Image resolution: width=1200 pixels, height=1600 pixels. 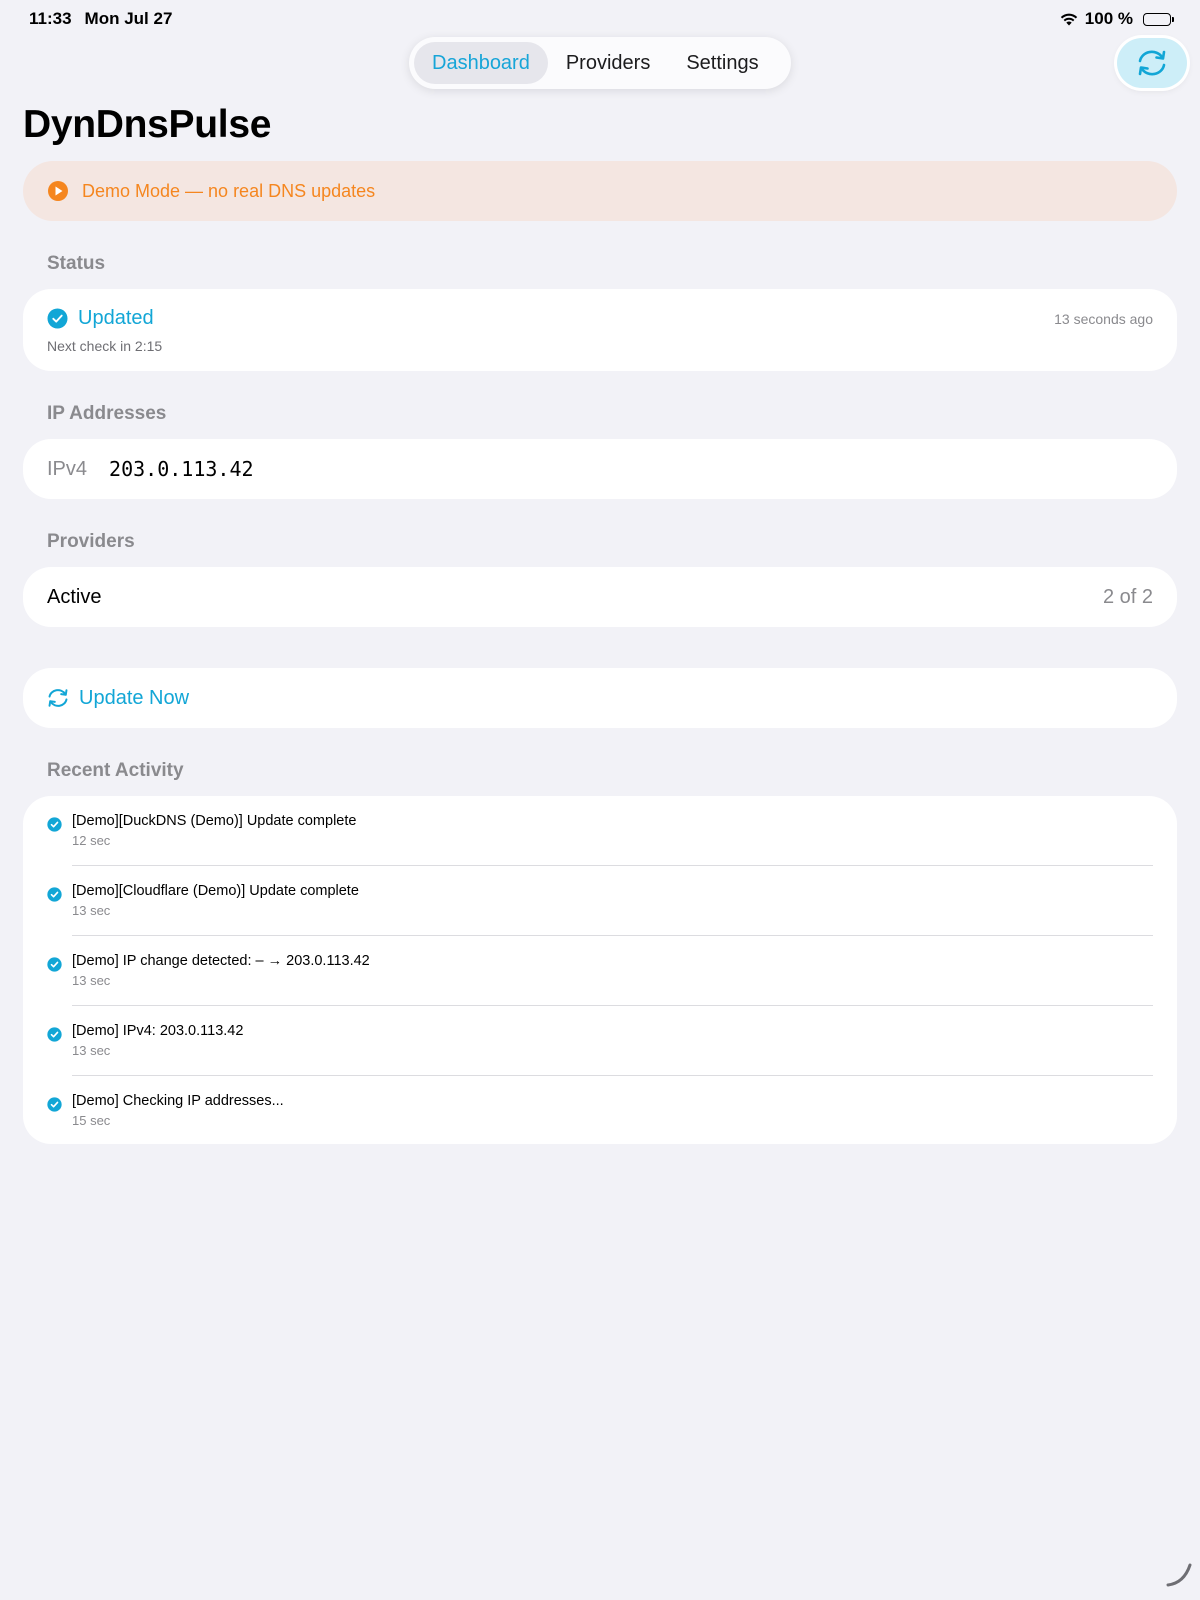 I want to click on wifi-icon, so click(x=1069, y=19).